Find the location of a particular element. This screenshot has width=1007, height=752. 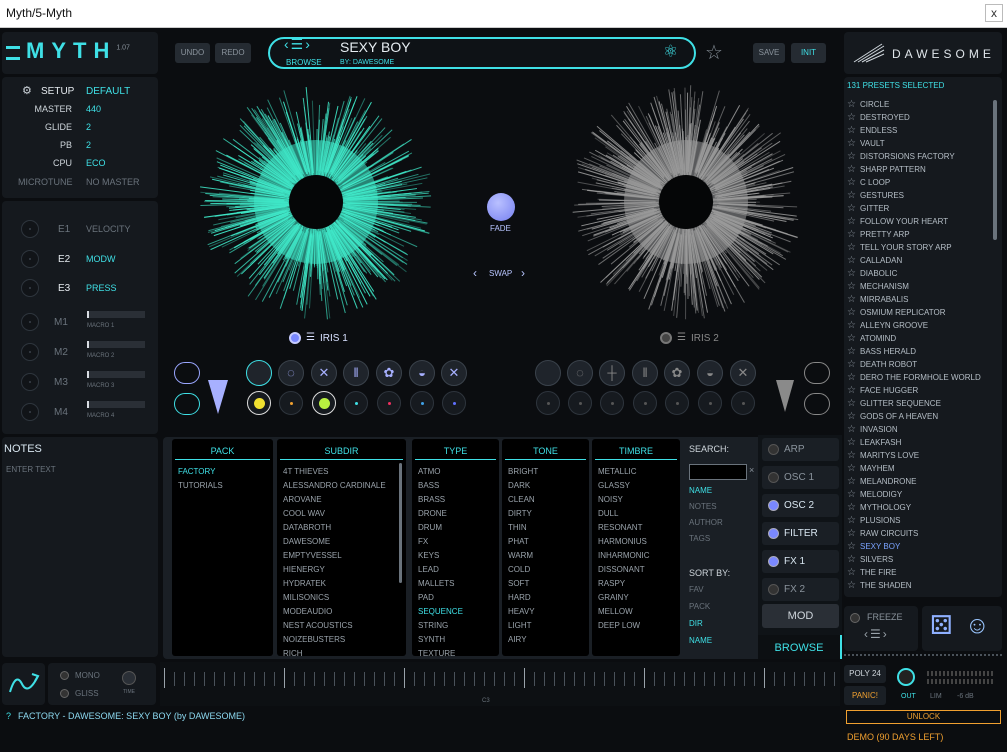

preset-item: ☆ MELANDRONE is located at coordinates (919, 481).